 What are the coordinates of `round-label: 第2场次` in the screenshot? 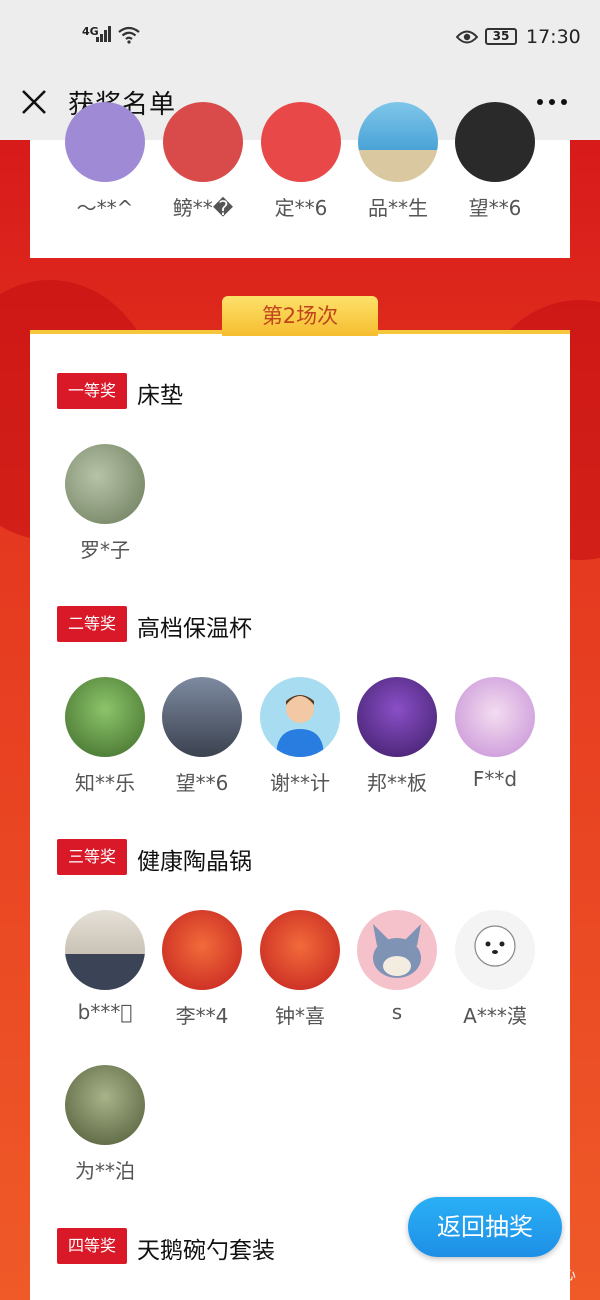 It's located at (300, 316).